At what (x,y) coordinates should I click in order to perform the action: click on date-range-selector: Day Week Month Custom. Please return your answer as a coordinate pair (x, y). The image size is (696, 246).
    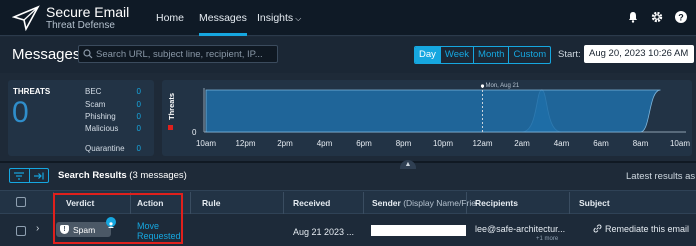
    Looking at the image, I should click on (483, 55).